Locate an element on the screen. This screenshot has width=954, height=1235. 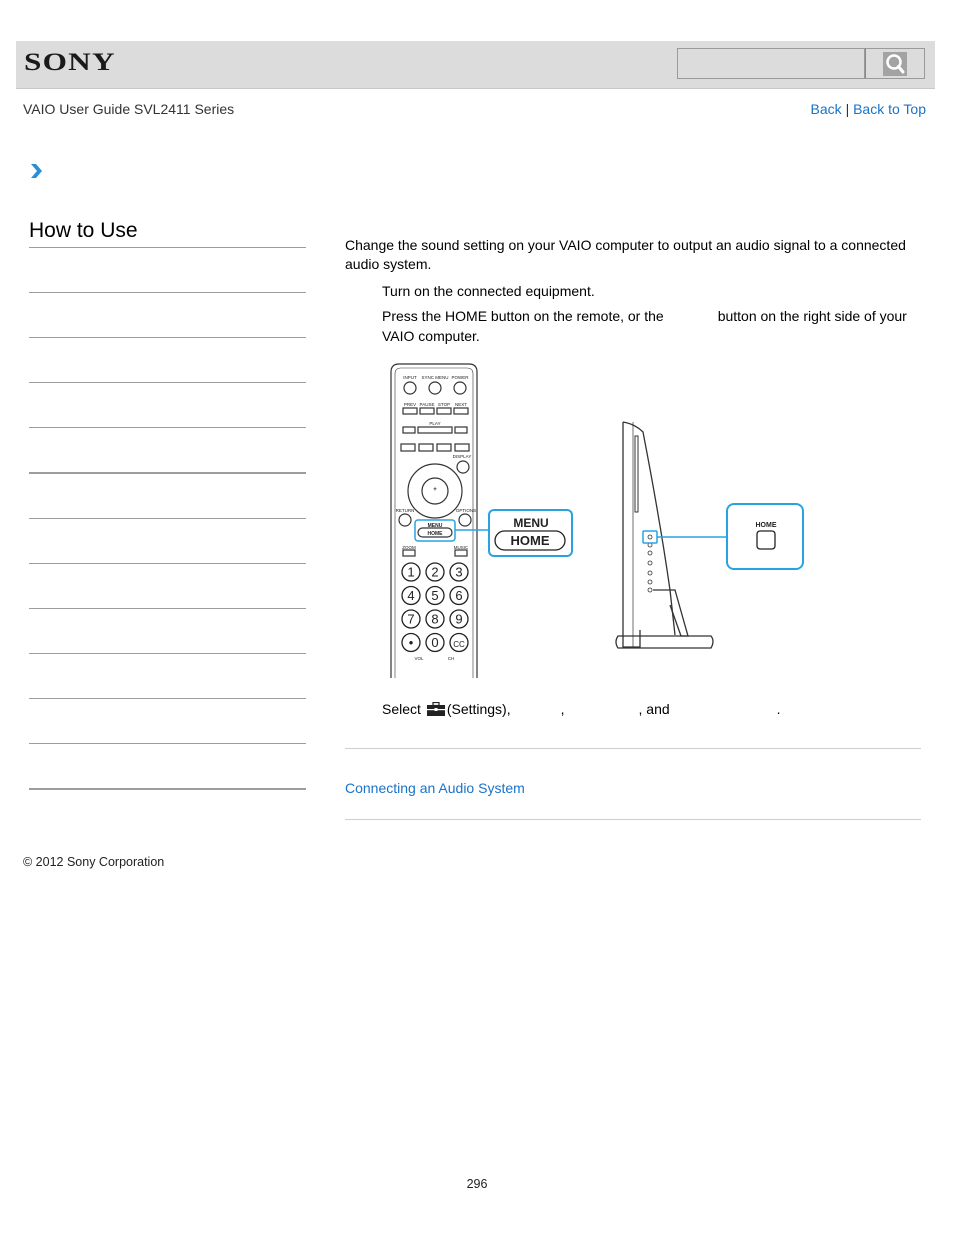
step-3-comma1: , is located at coordinates (562, 709).